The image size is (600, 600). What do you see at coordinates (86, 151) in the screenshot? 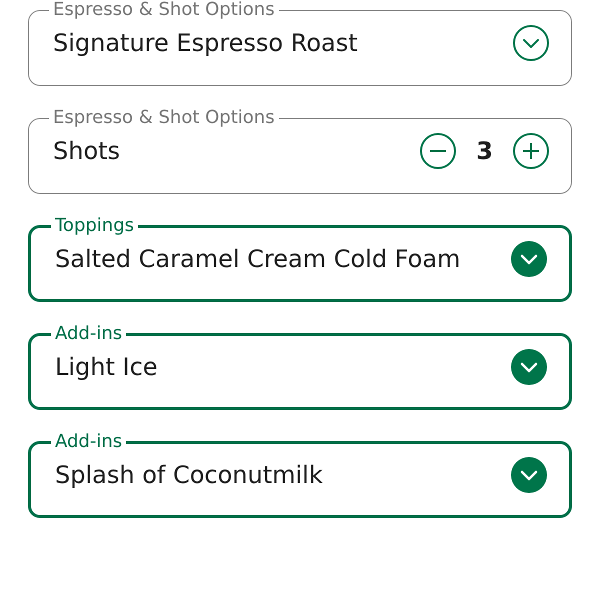
I see `field-value: Shots` at bounding box center [86, 151].